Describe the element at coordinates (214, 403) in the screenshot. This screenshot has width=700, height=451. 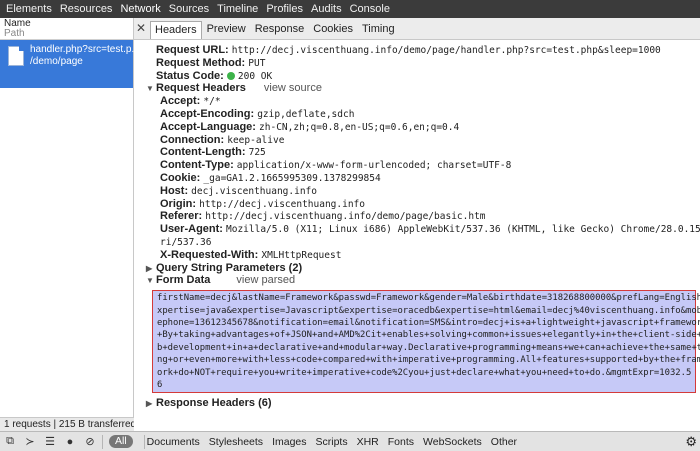
I see `response-headers-title: Response Headers (6)` at that location.